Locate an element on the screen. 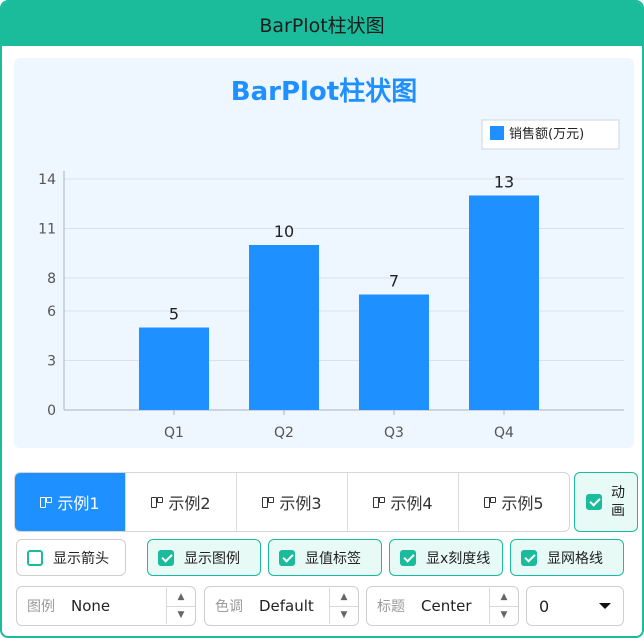 This screenshot has height=638, width=644. title-spinner: 标题 Center ▲ ▼ is located at coordinates (442, 606).